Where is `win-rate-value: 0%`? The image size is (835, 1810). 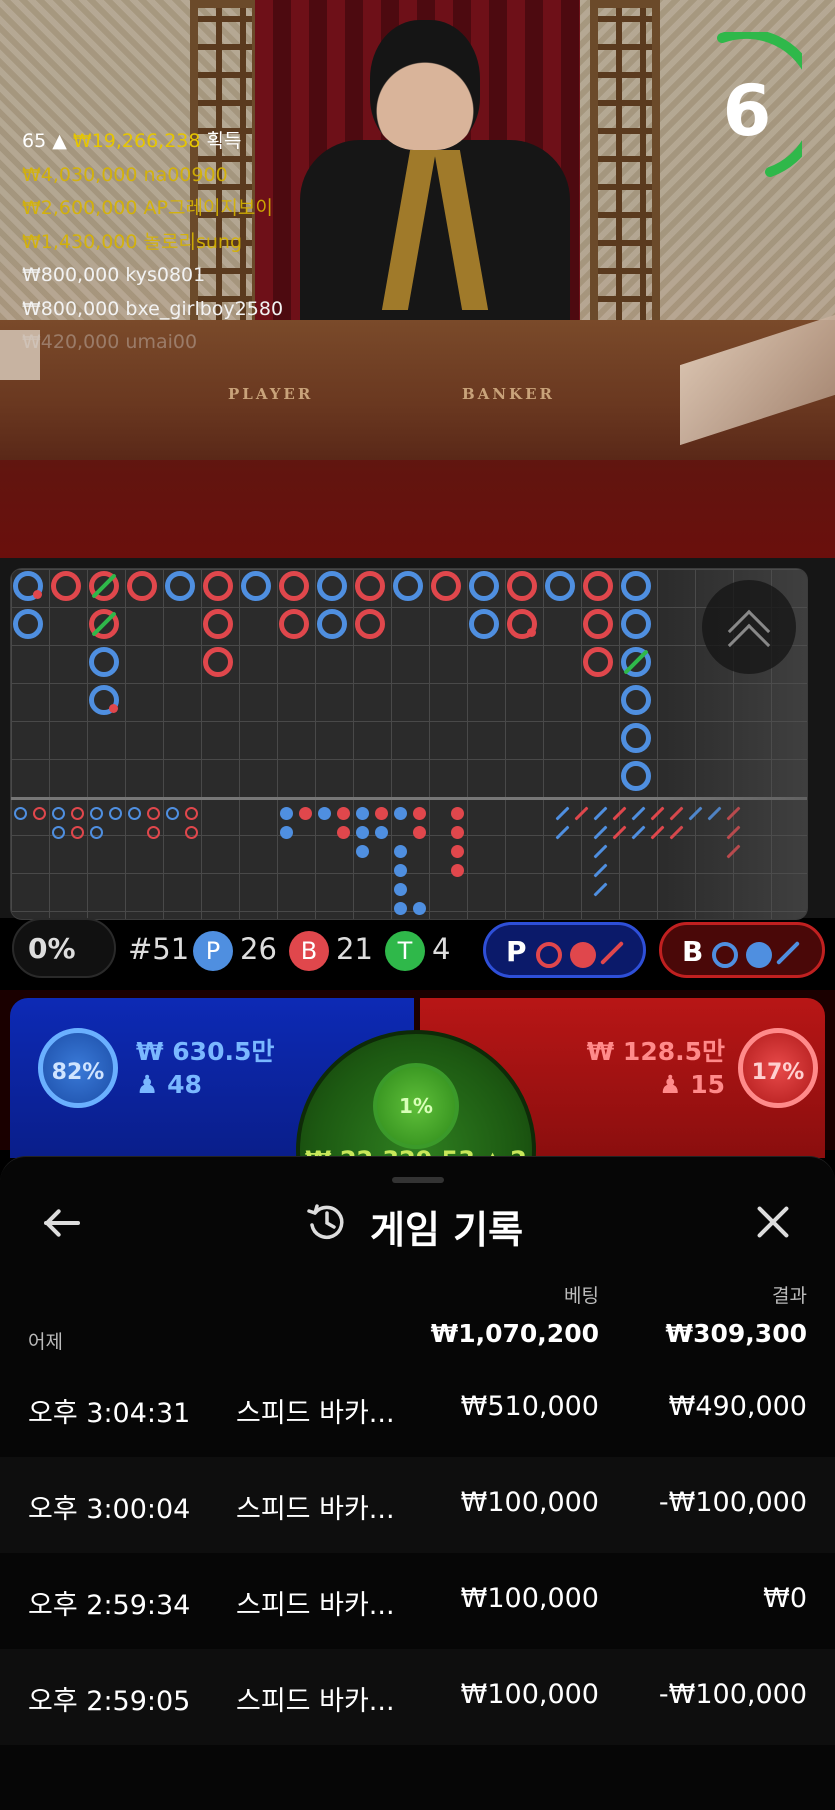 win-rate-value: 0% is located at coordinates (52, 948).